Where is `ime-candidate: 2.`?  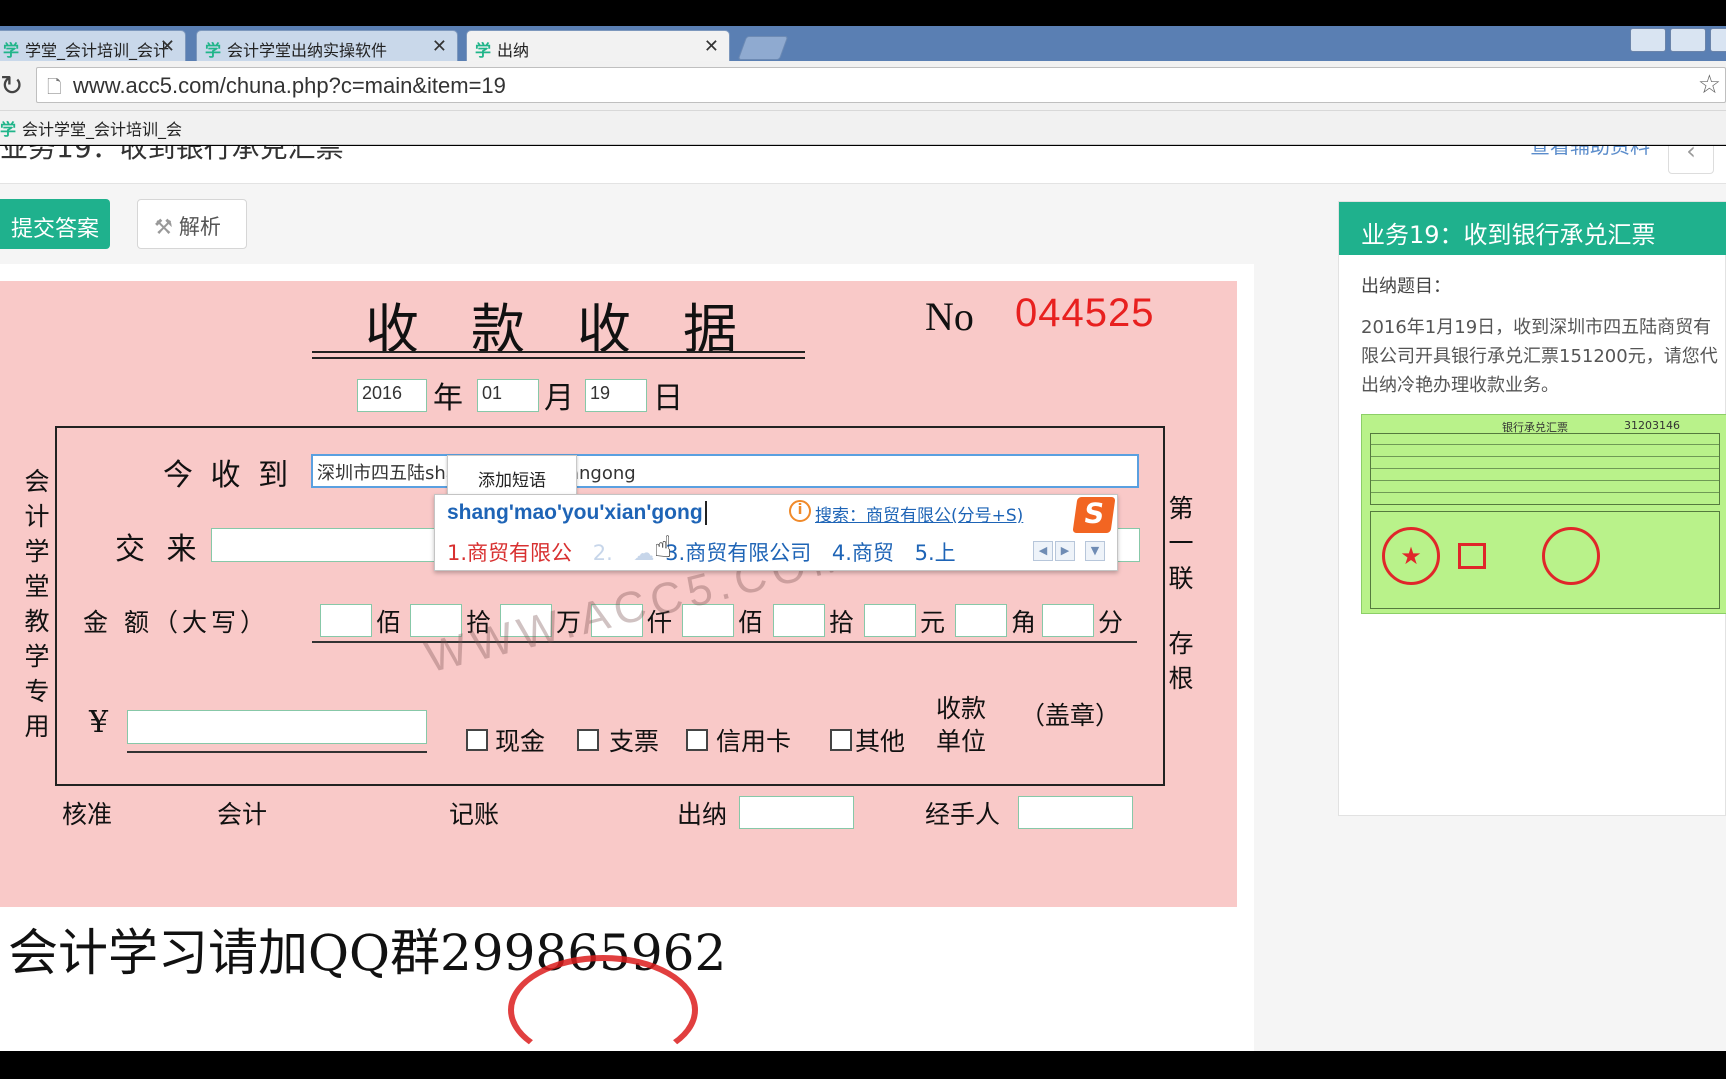
ime-candidate: 2. is located at coordinates (603, 553).